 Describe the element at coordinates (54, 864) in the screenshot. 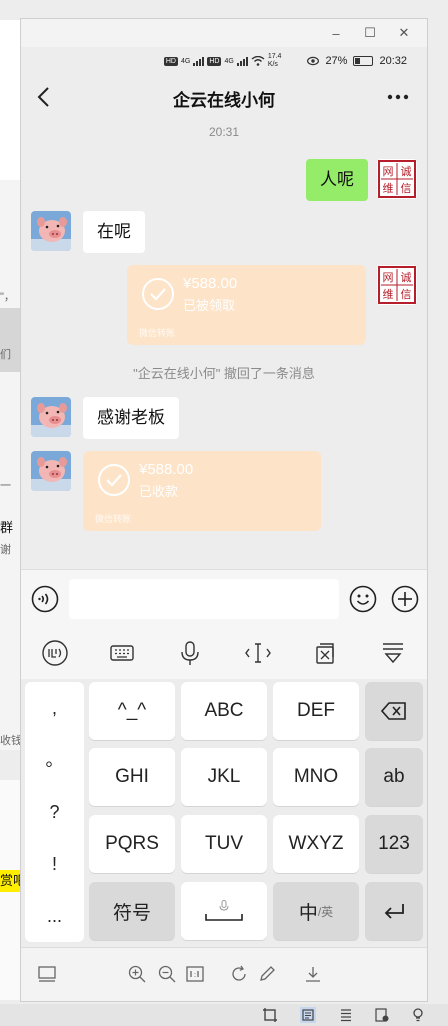

I see `punct-key: !` at that location.